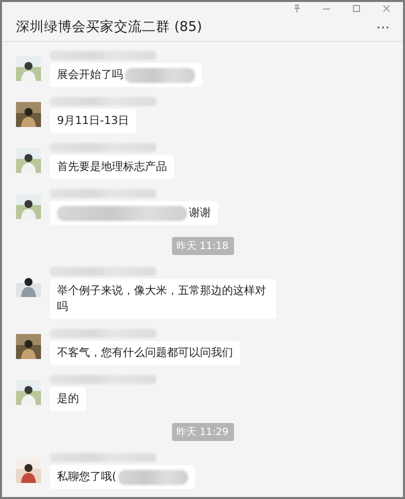 The width and height of the screenshot is (405, 499). I want to click on message-text: 是的, so click(68, 399).